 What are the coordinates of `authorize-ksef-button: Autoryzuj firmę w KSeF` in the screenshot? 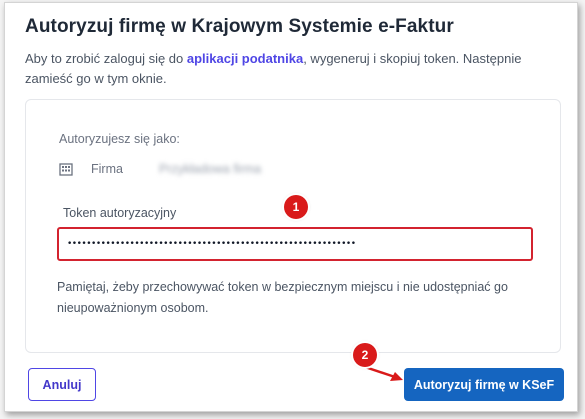 It's located at (484, 384).